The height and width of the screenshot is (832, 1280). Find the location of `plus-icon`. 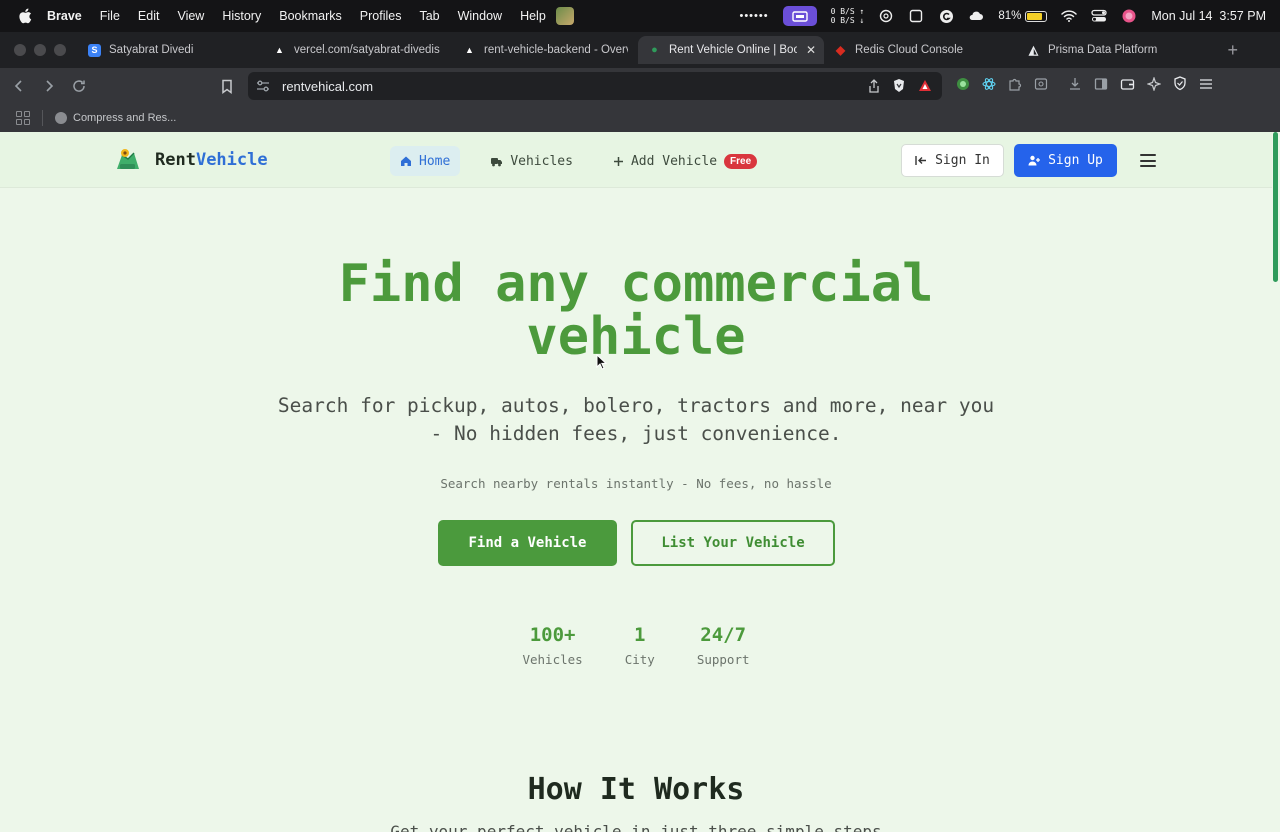

plus-icon is located at coordinates (618, 161).